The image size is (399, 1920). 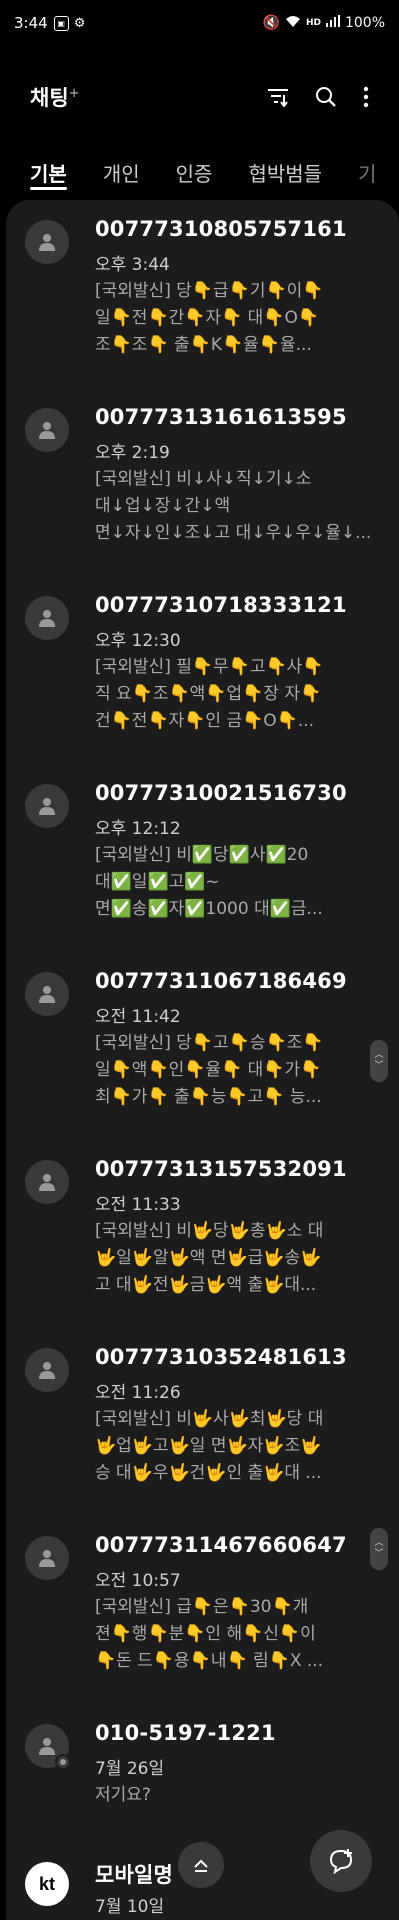 I want to click on message-time: 오후 2:19, so click(x=132, y=453).